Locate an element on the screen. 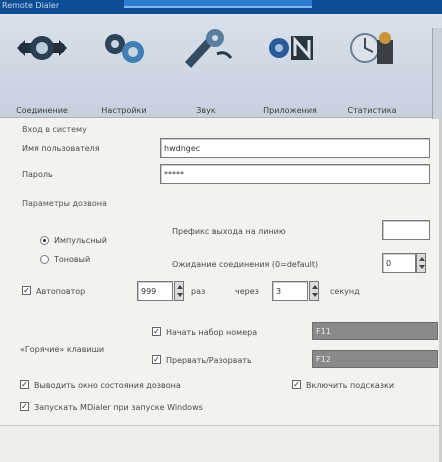 Image resolution: width=442 pixels, height=462 pixels. wait-input: 0 is located at coordinates (399, 263).